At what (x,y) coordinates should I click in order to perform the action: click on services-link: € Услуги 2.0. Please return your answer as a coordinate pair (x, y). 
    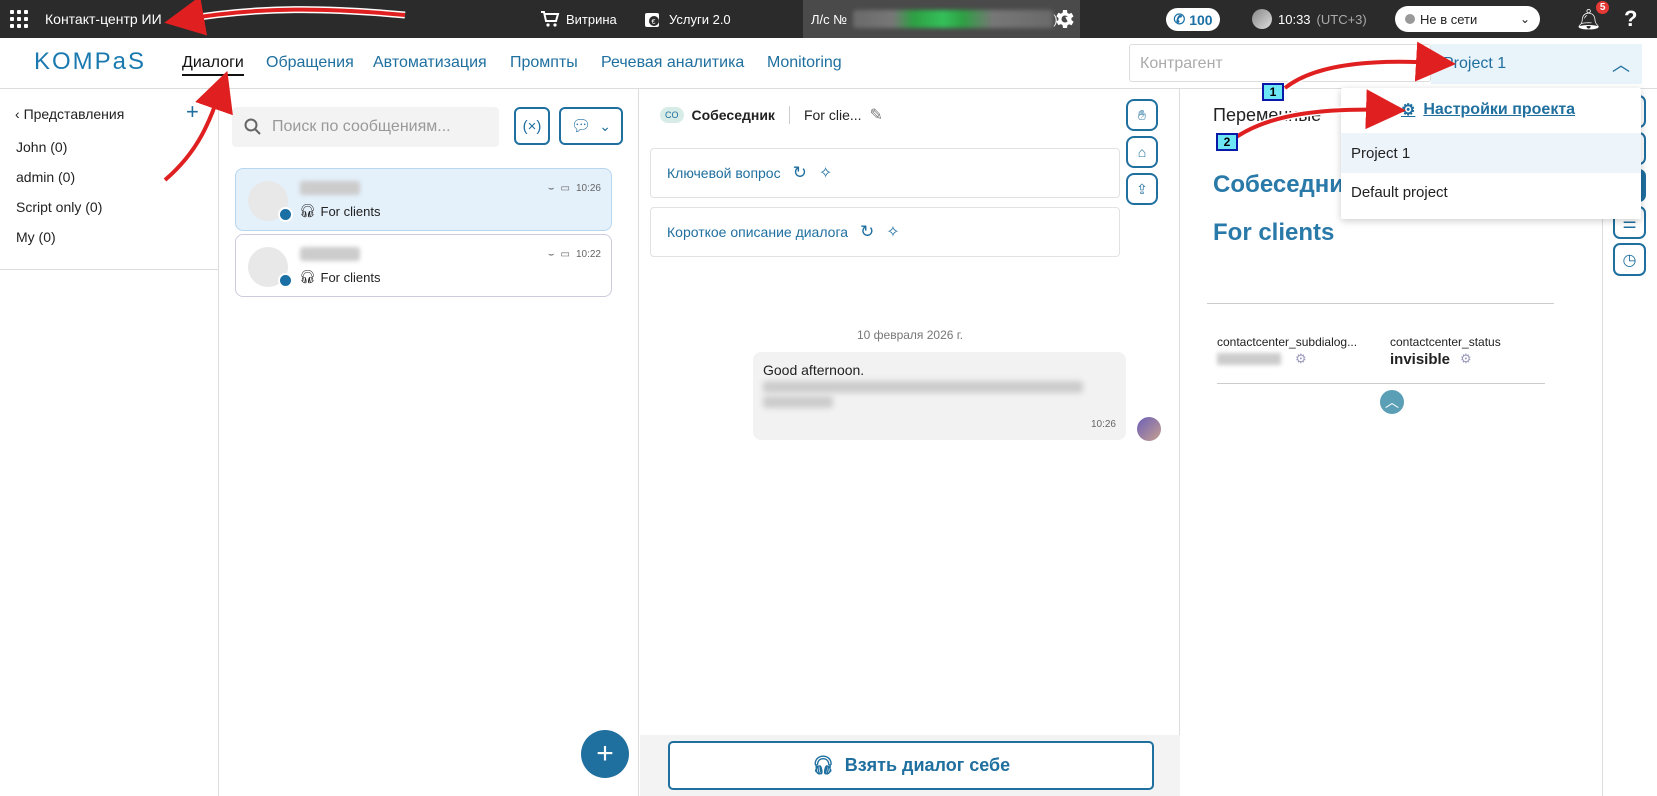
    Looking at the image, I should click on (687, 19).